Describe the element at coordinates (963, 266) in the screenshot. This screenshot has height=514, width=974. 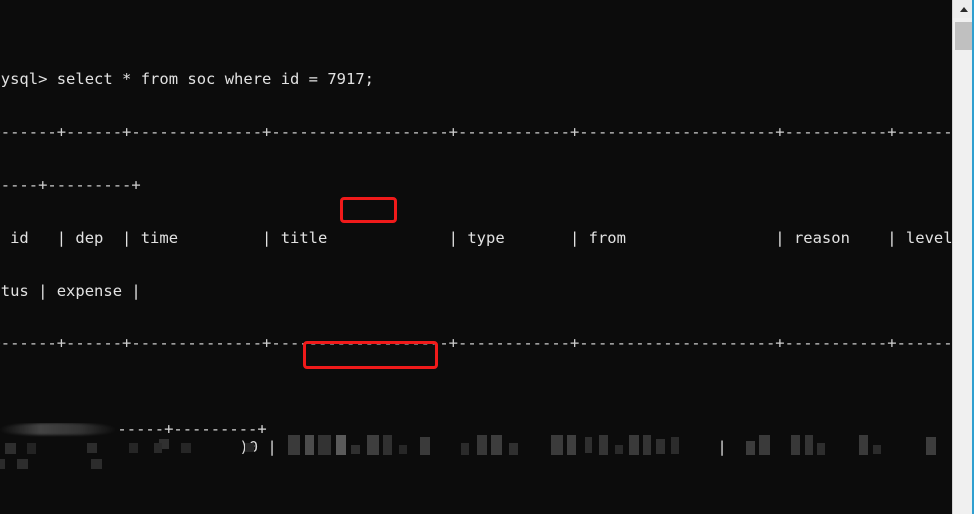
I see `scrollbar-track` at that location.